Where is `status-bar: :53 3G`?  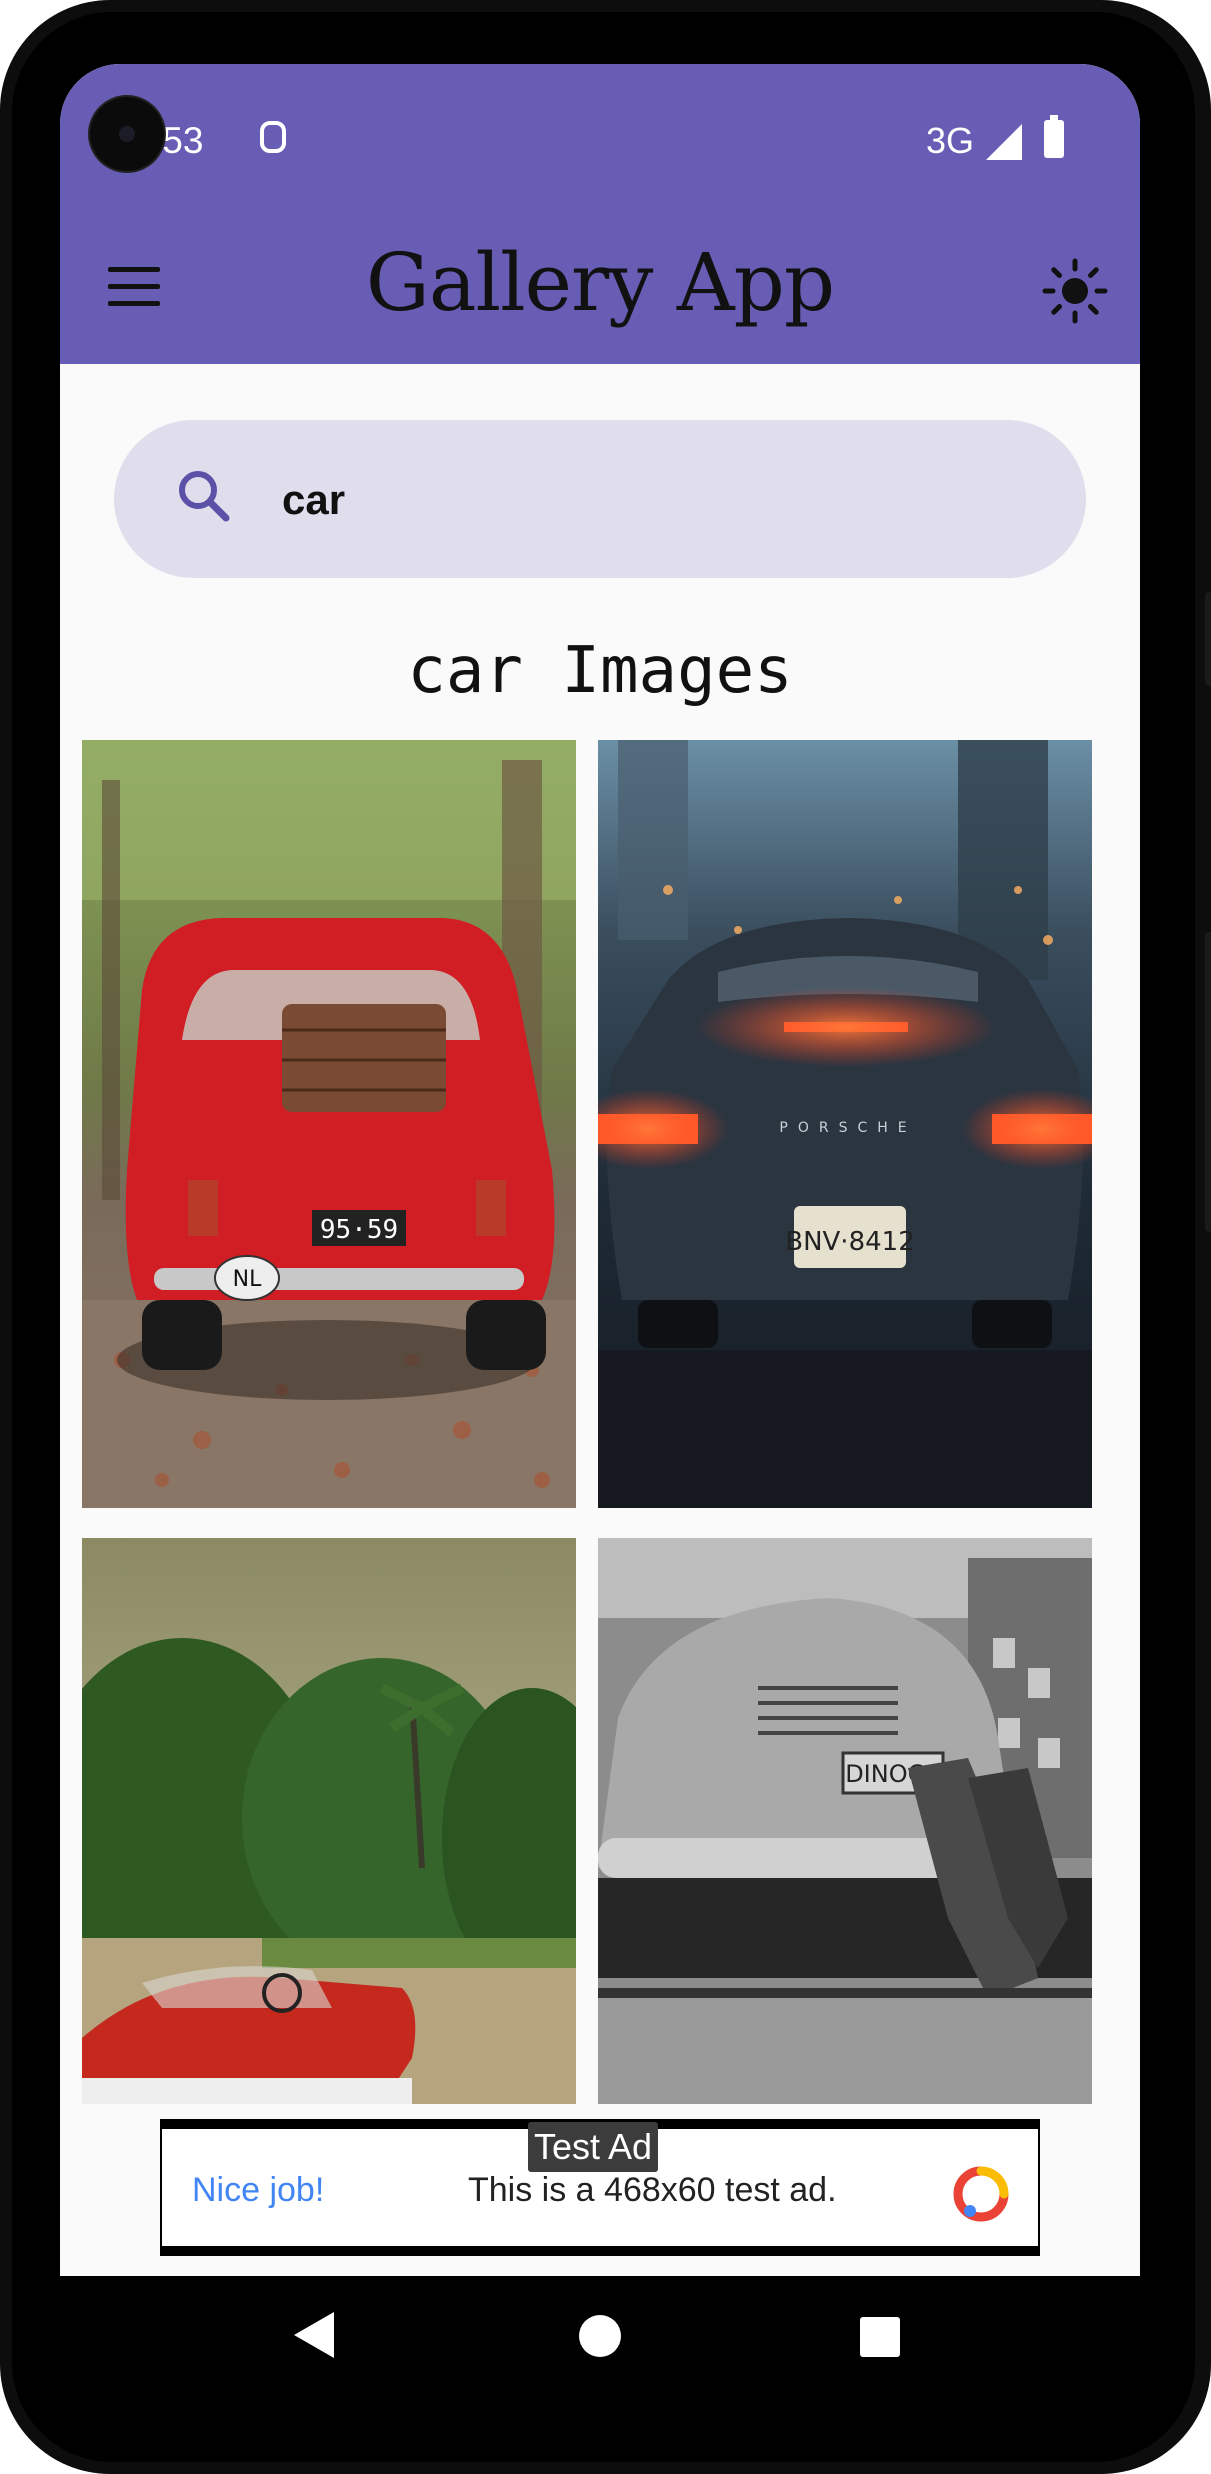 status-bar: :53 3G is located at coordinates (600, 139).